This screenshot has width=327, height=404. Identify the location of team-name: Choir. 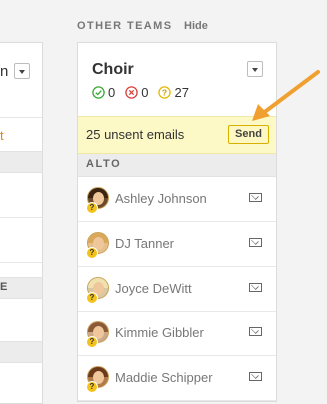
(113, 69).